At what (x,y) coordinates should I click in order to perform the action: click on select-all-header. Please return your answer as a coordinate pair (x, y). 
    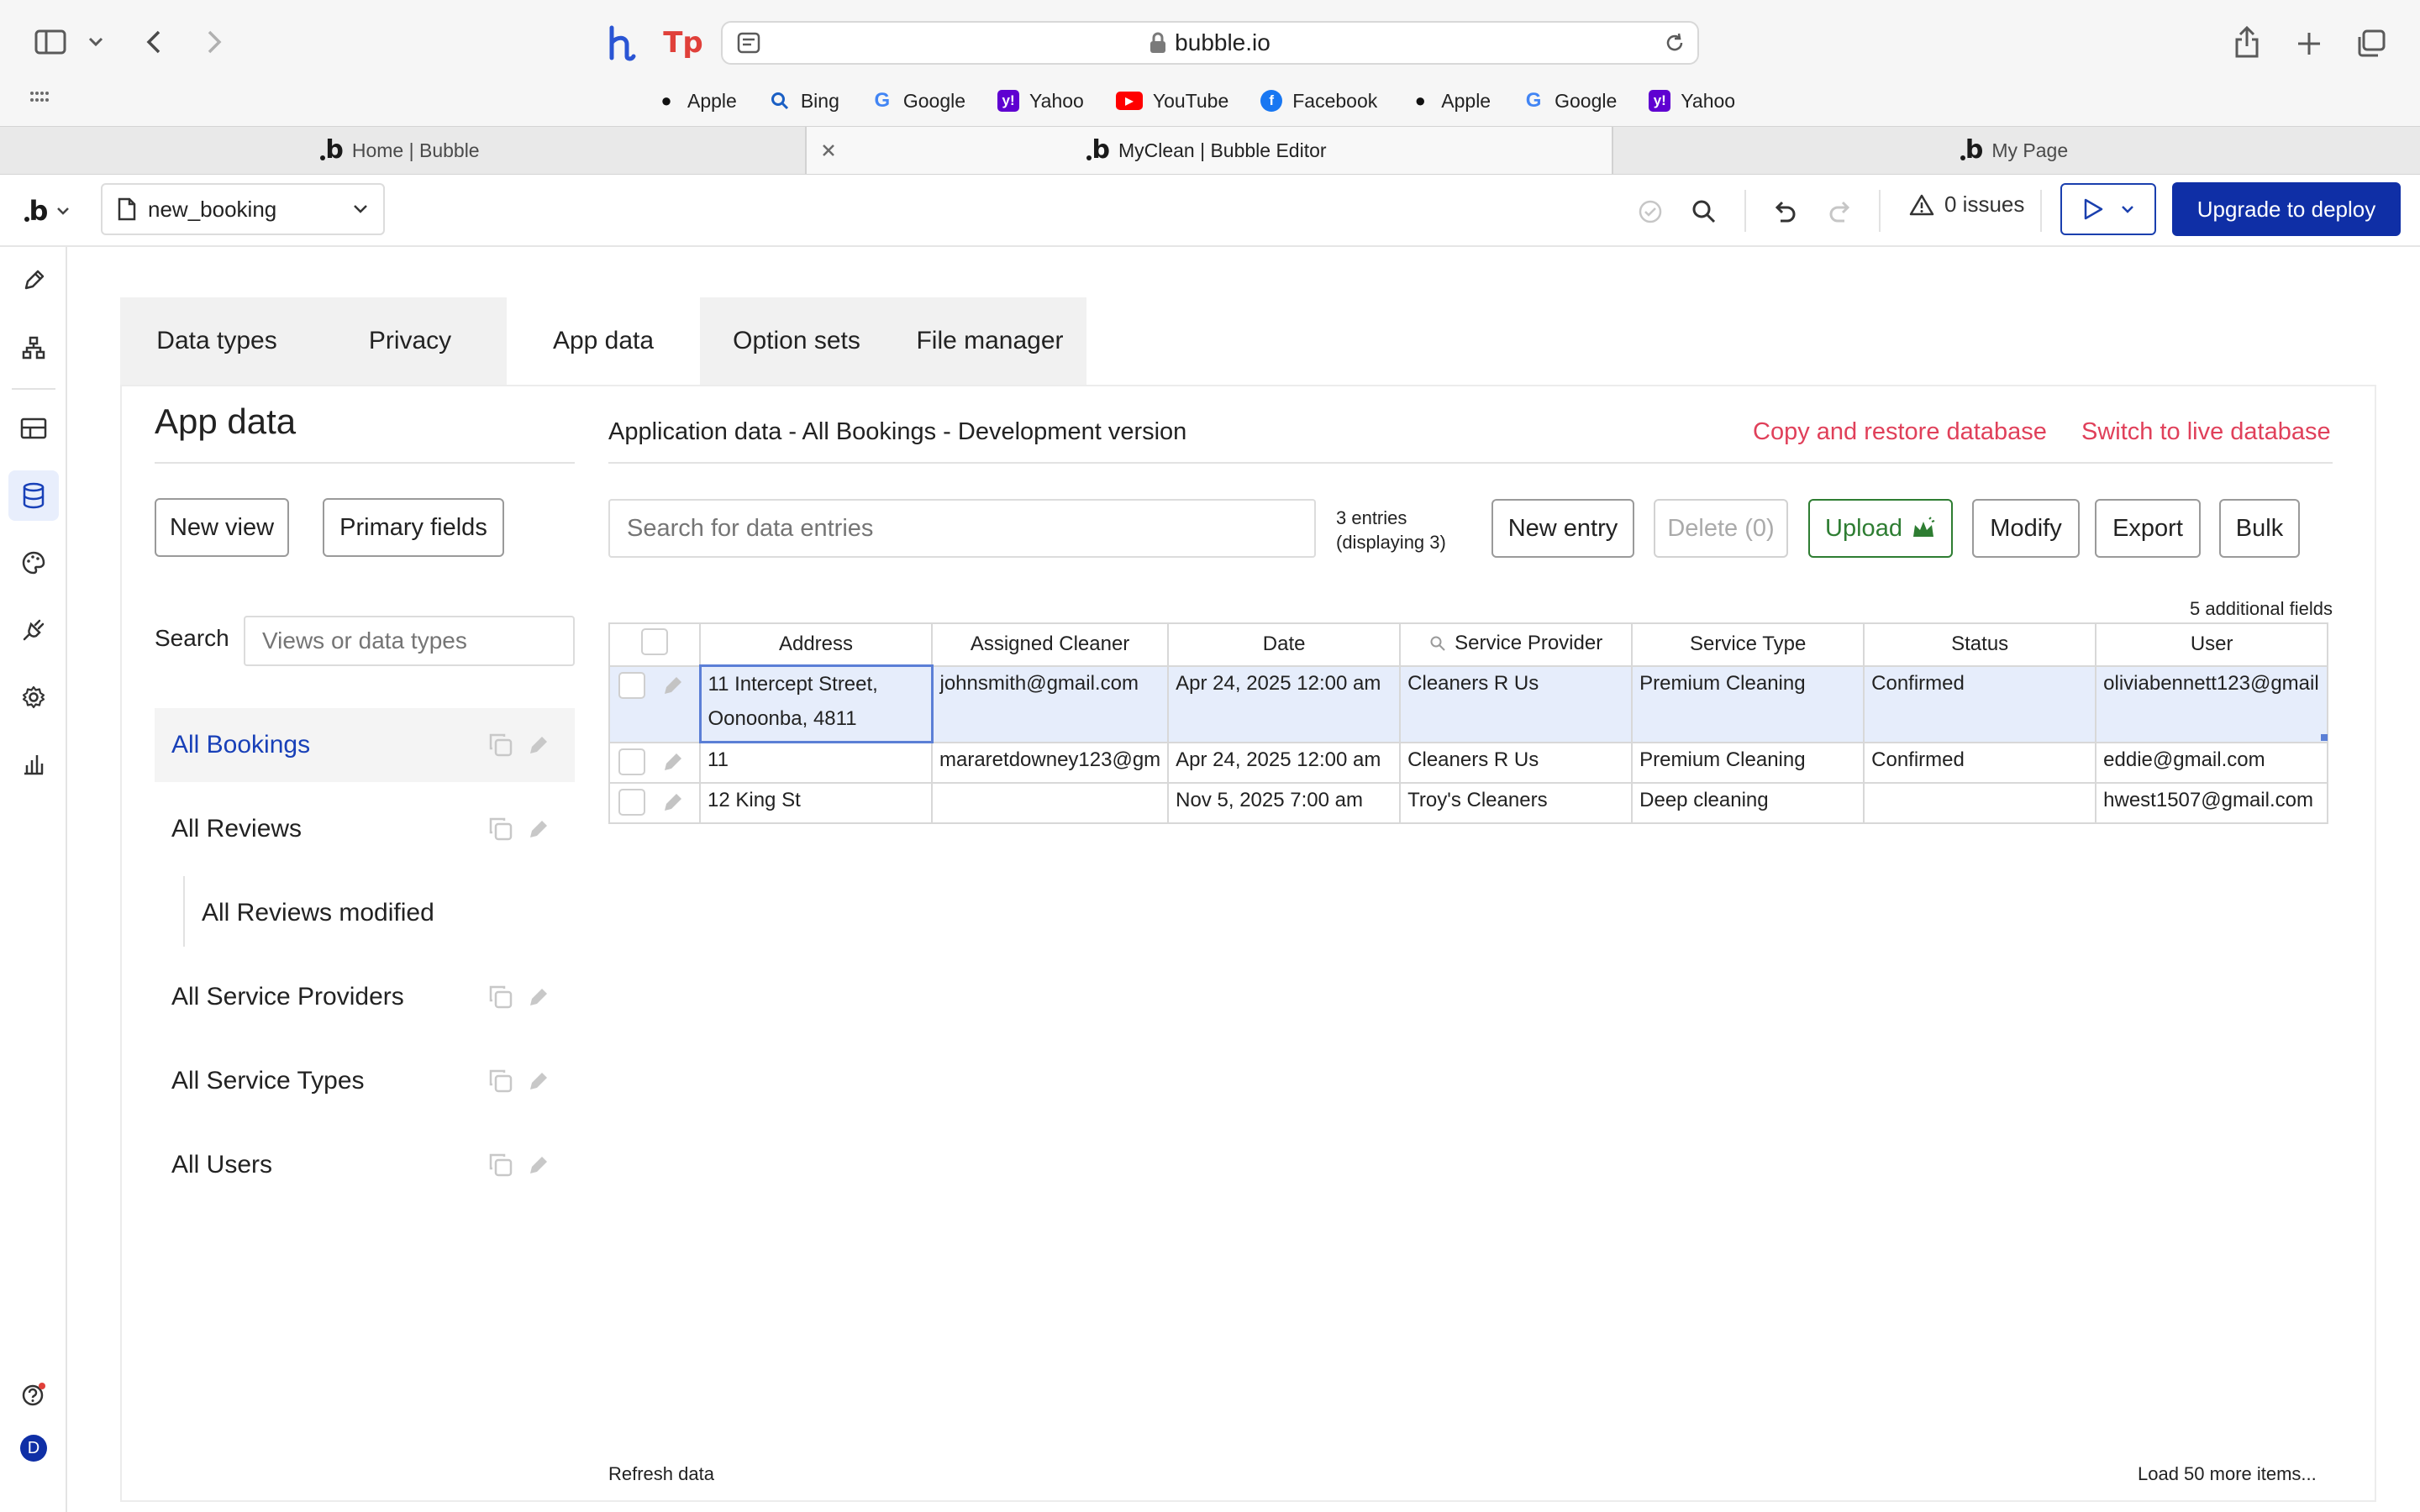
    Looking at the image, I should click on (654, 644).